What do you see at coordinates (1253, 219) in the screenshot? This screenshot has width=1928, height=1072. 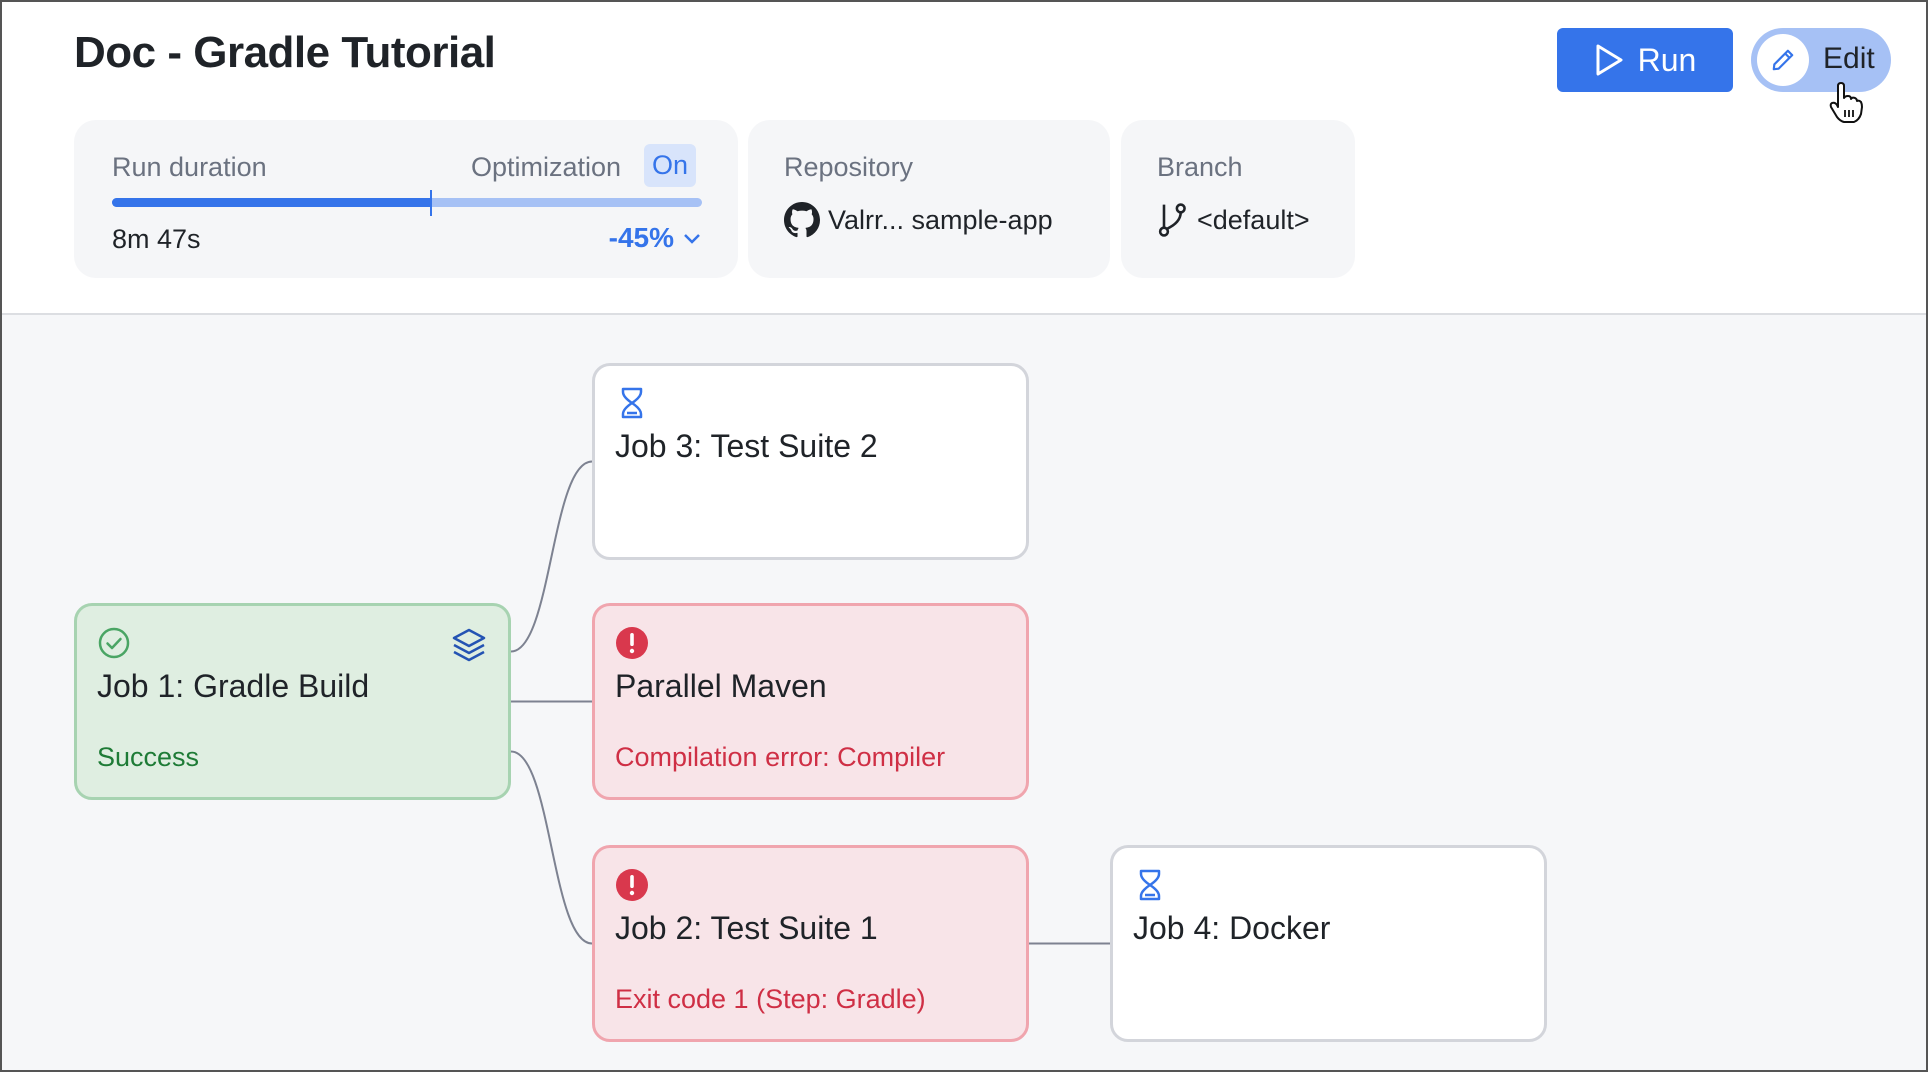 I see `branch-value: <default>` at bounding box center [1253, 219].